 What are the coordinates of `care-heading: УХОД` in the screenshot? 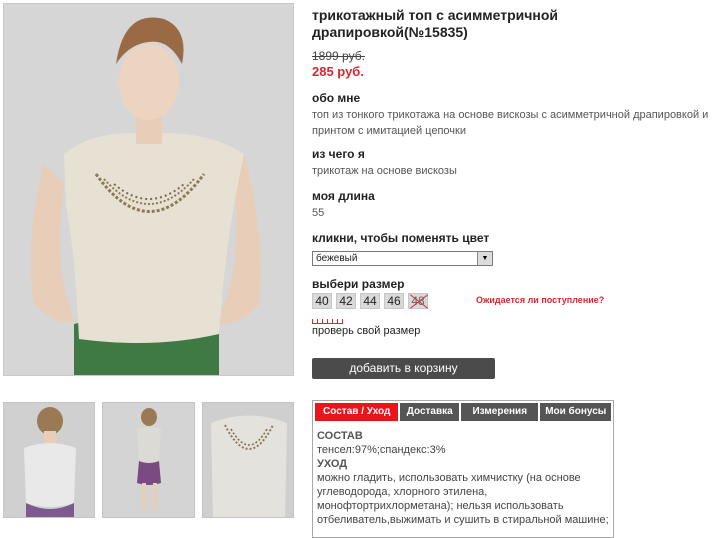 It's located at (332, 464).